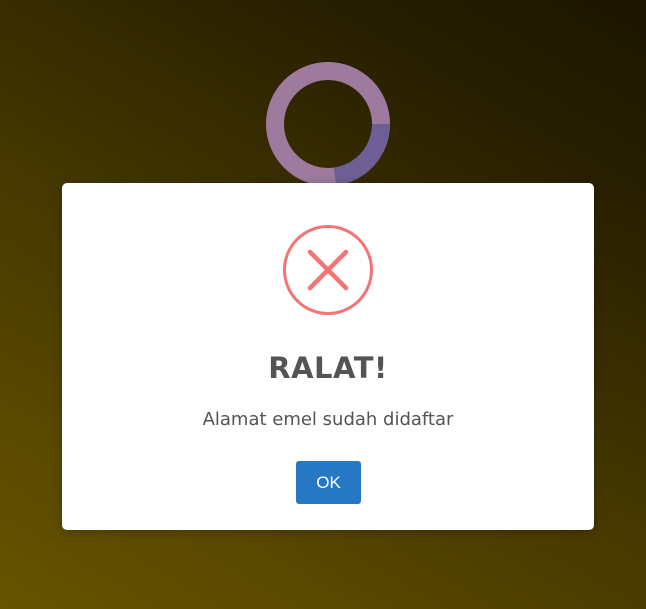 The height and width of the screenshot is (609, 646). Describe the element at coordinates (328, 124) in the screenshot. I see `loading-spinner-icon` at that location.